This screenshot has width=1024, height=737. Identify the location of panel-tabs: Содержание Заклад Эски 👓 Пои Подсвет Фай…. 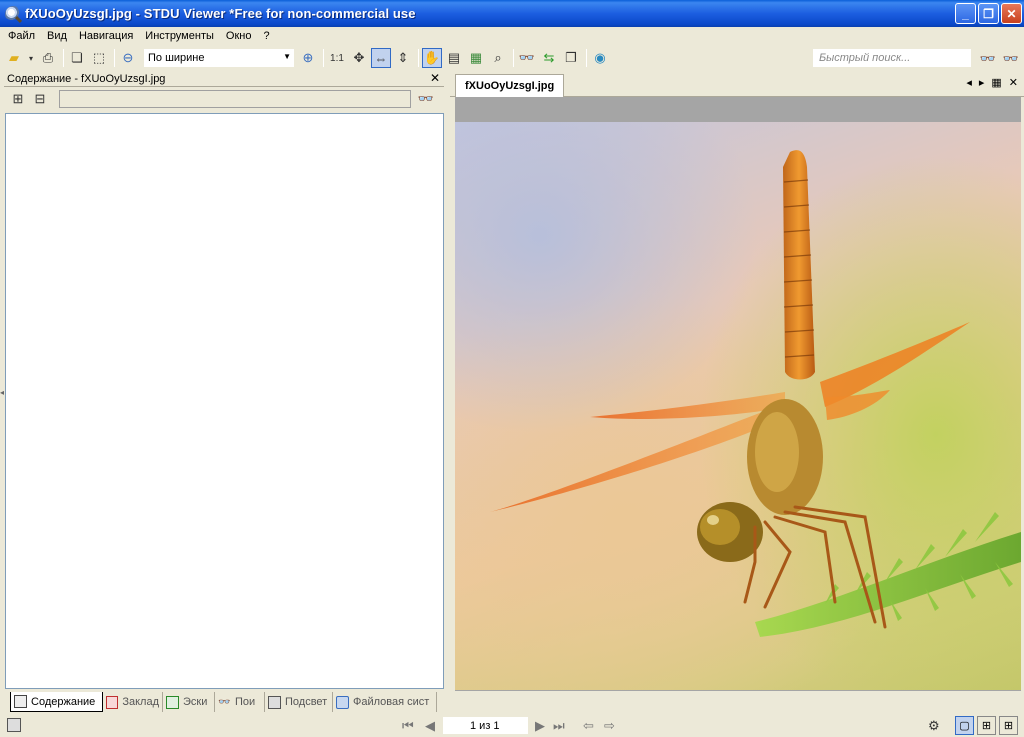
(226, 702).